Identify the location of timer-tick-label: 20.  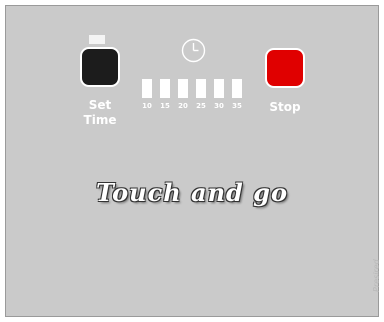
(183, 106).